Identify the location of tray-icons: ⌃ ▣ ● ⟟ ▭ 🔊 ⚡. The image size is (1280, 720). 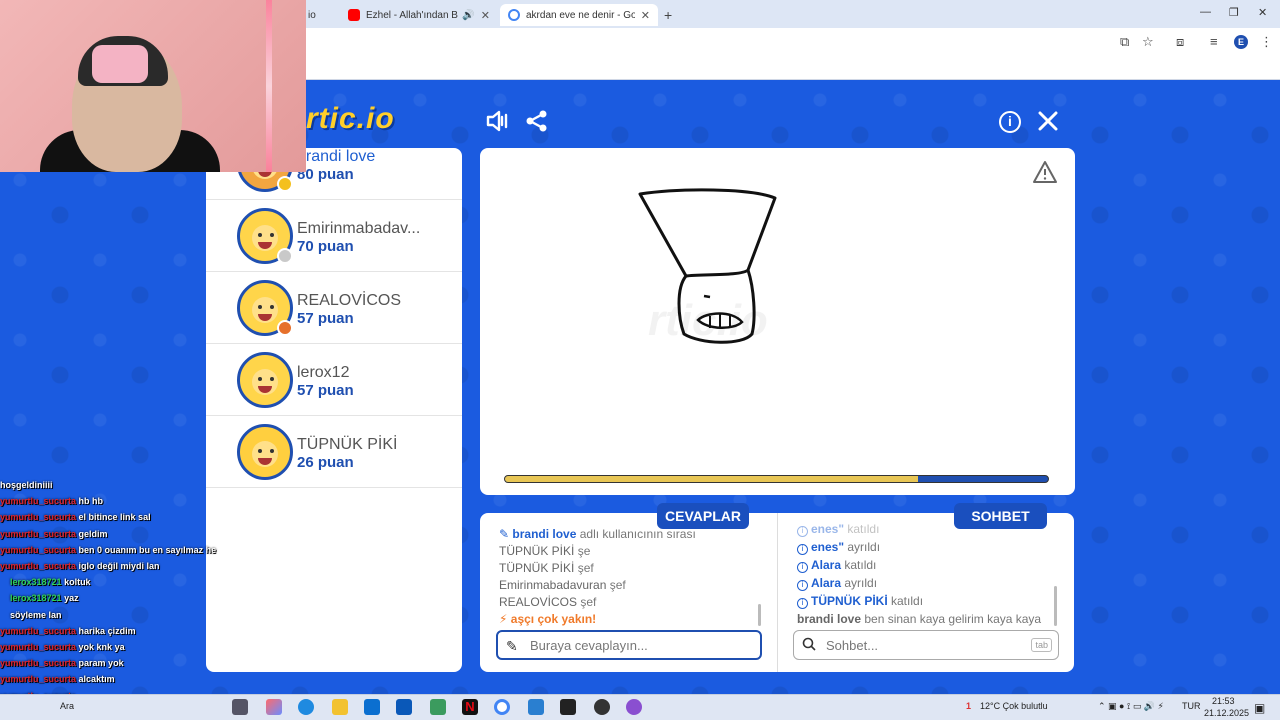
(1131, 706).